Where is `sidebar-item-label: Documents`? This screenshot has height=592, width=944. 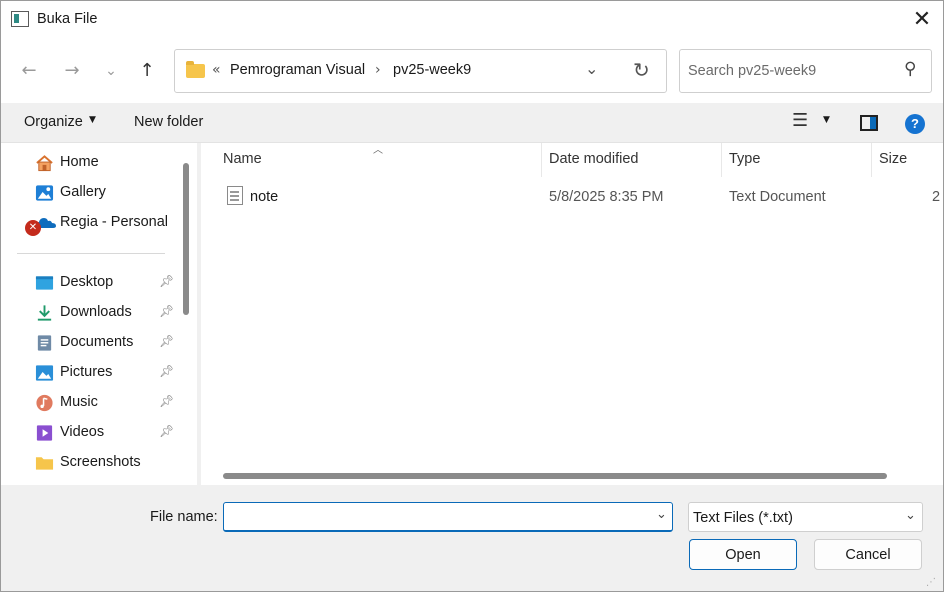 sidebar-item-label: Documents is located at coordinates (97, 342).